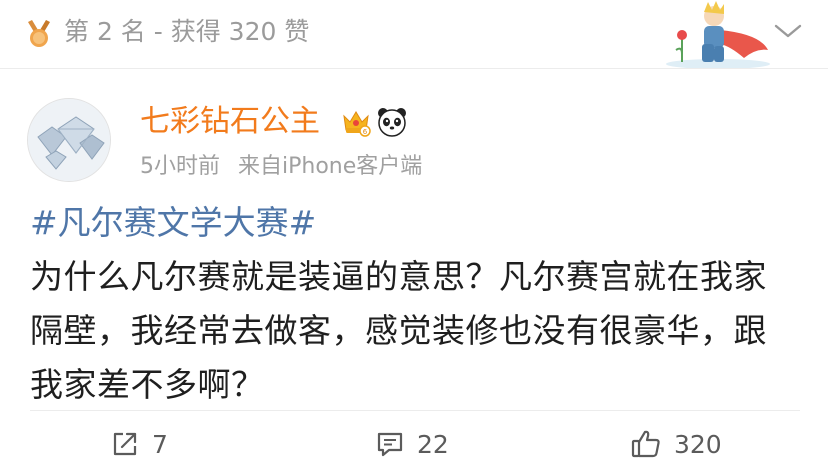 The image size is (828, 469). What do you see at coordinates (147, 384) in the screenshot?
I see `content-line: 我家差不多啊？` at bounding box center [147, 384].